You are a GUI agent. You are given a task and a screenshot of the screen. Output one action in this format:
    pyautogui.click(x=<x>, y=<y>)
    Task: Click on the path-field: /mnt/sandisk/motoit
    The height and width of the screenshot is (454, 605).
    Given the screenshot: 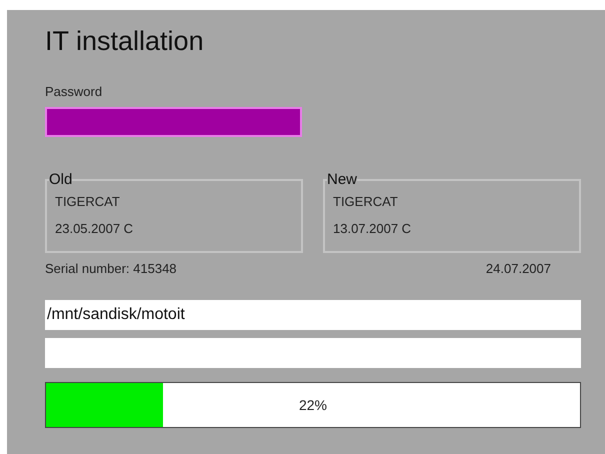 What is the action you would take?
    pyautogui.click(x=313, y=315)
    